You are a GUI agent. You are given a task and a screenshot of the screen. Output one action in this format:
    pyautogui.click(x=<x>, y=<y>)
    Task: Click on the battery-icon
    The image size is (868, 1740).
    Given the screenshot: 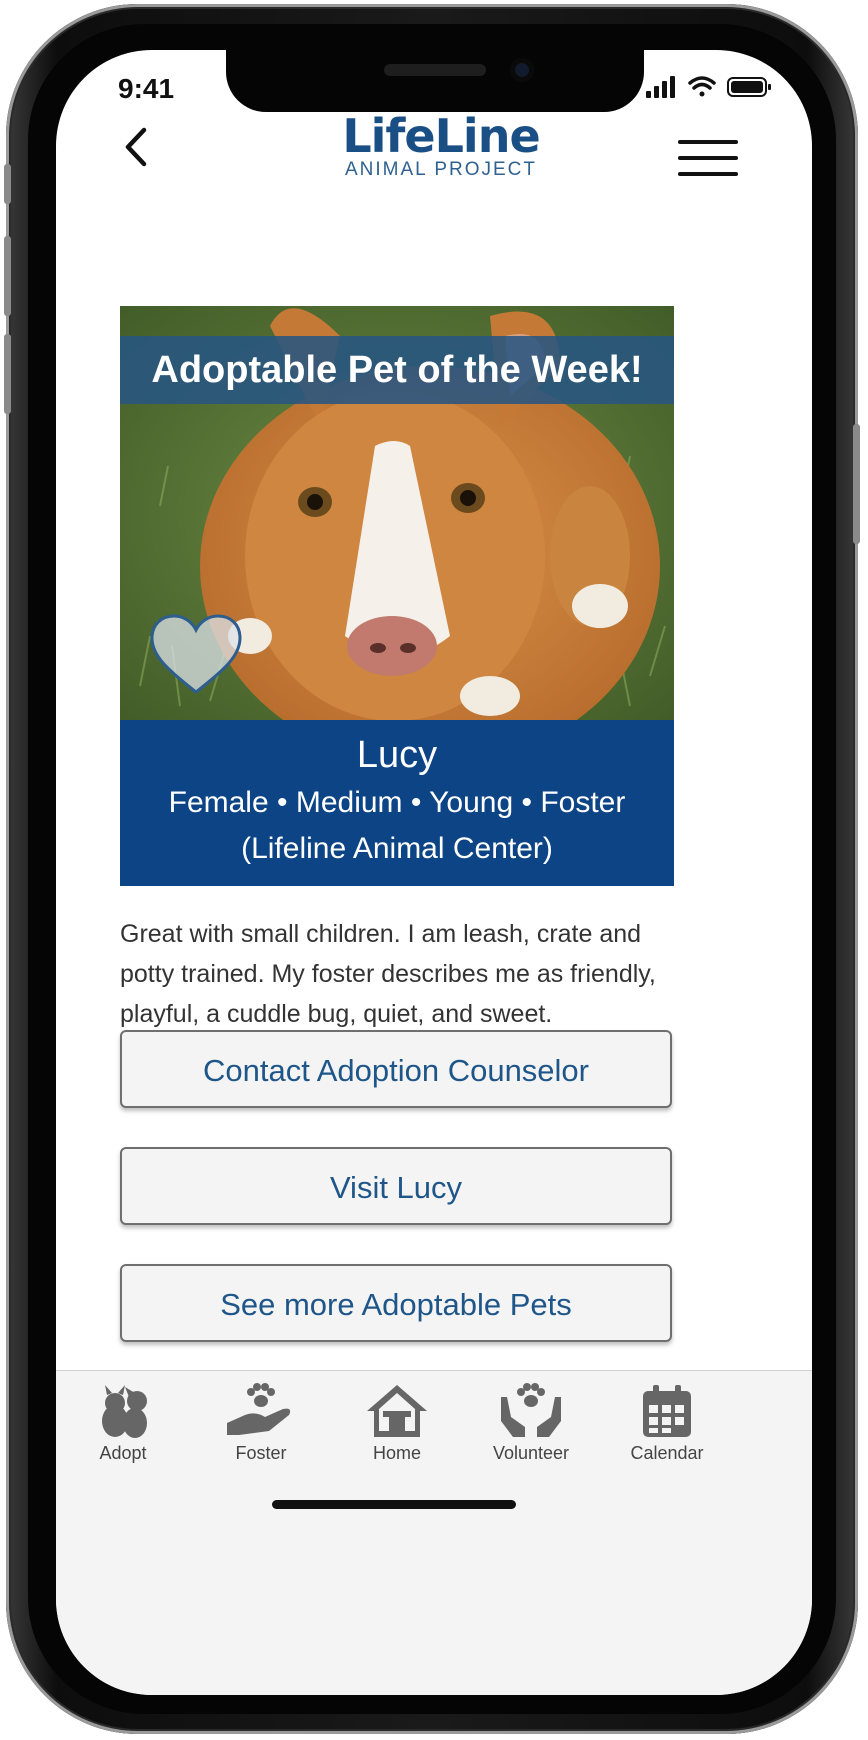 What is the action you would take?
    pyautogui.click(x=749, y=87)
    